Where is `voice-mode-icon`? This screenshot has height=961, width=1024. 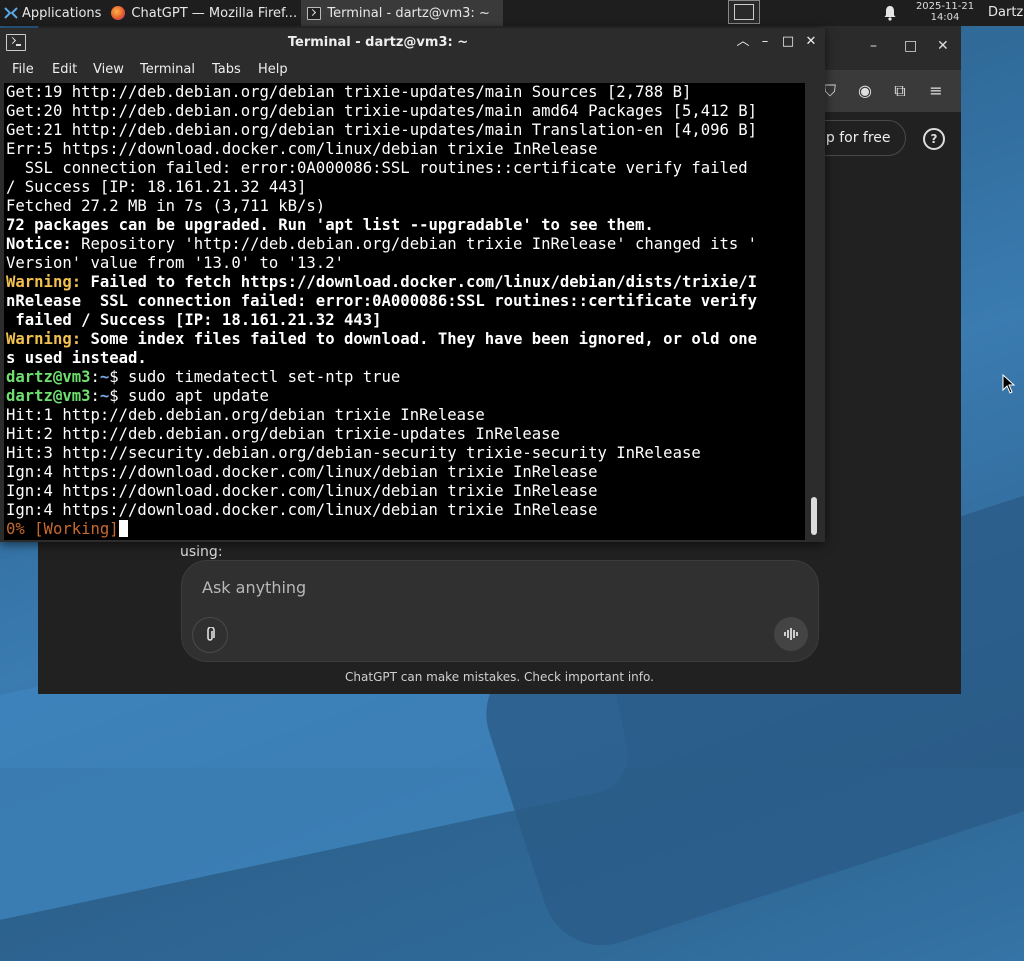
voice-mode-icon is located at coordinates (791, 634).